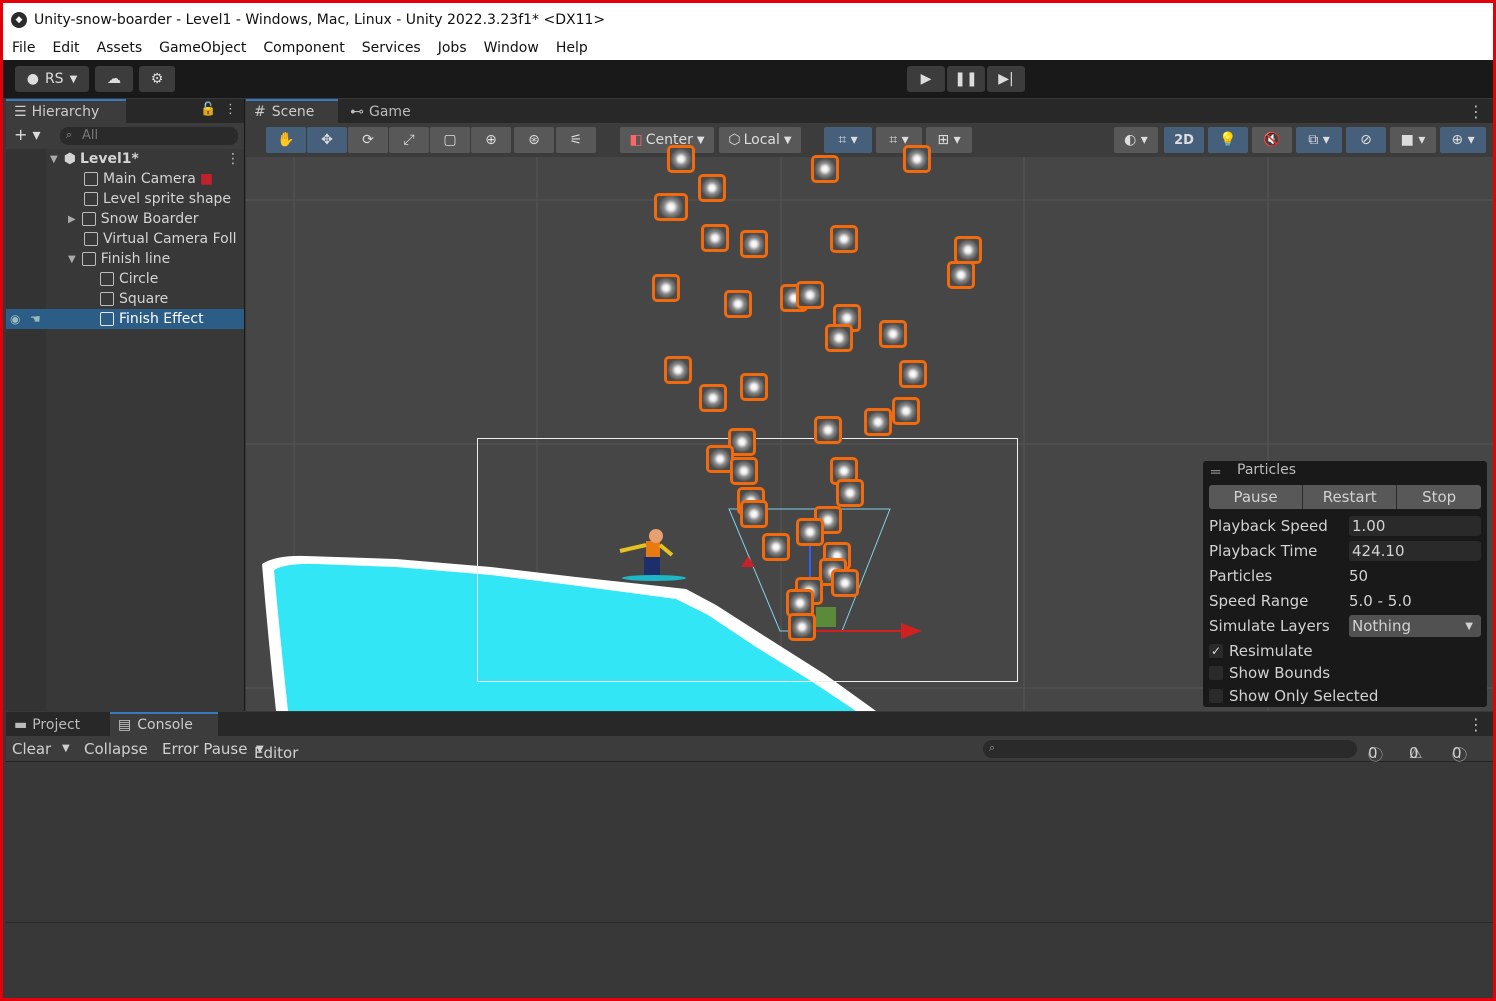 This screenshot has width=1496, height=1001. Describe the element at coordinates (66, 111) in the screenshot. I see `tab-hierarchy: ☰ Hierarchy` at that location.